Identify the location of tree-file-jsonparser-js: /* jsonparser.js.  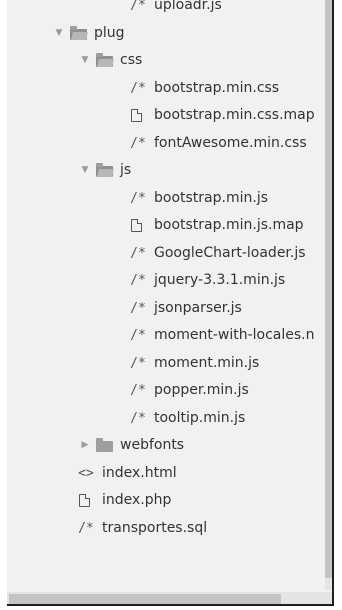
(166, 309).